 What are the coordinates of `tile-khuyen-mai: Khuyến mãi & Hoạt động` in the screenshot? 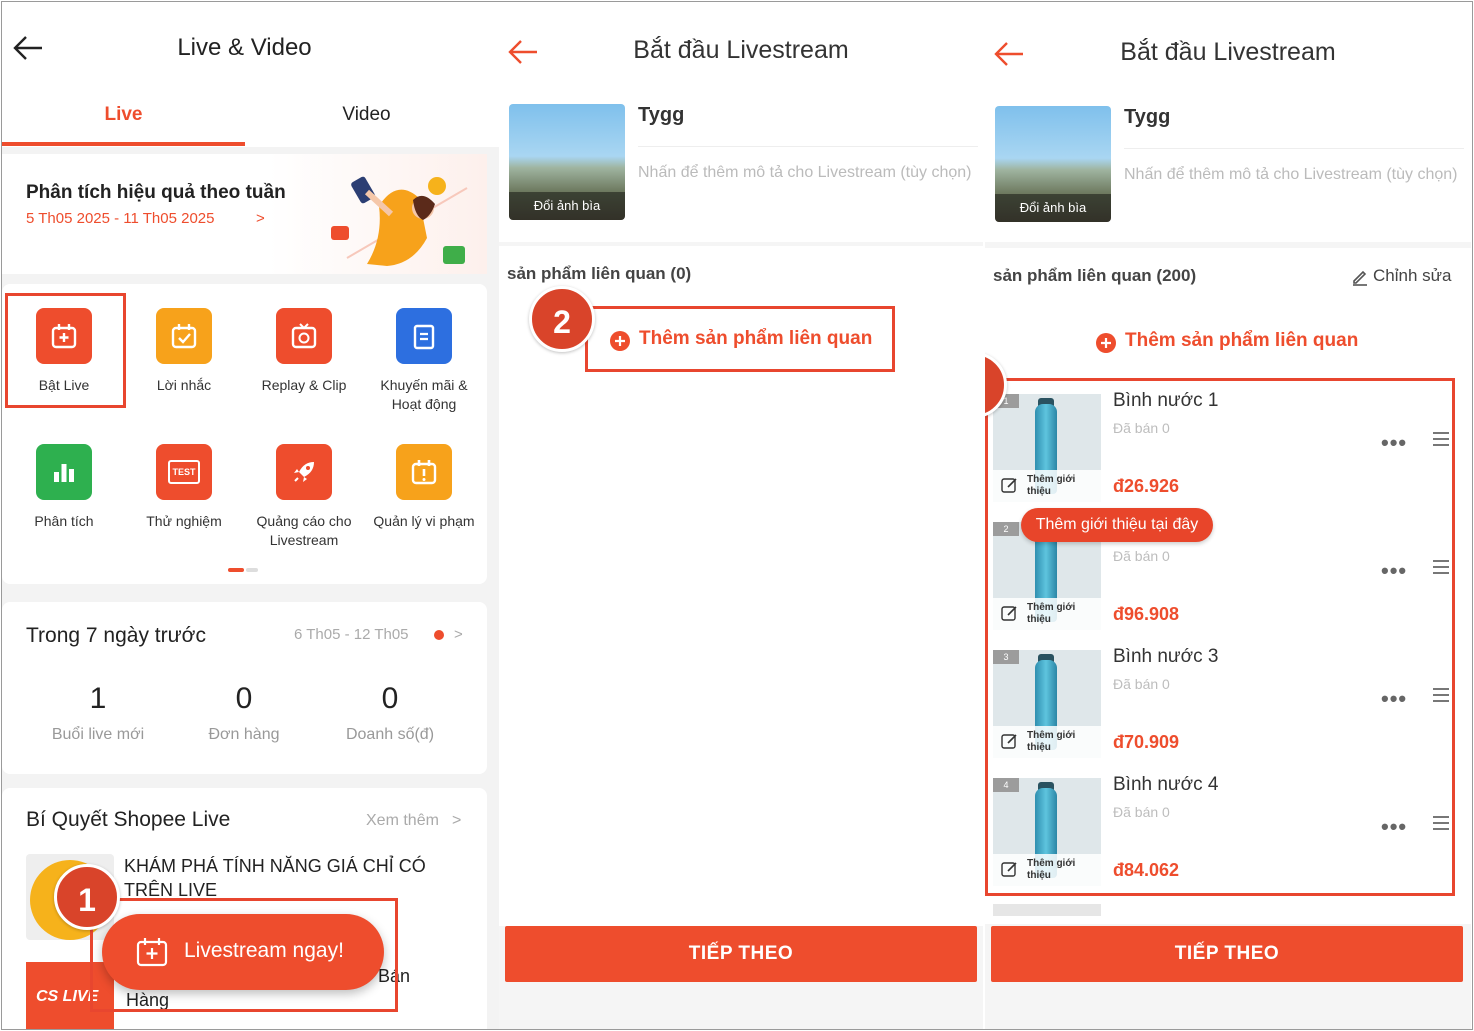 It's located at (424, 361).